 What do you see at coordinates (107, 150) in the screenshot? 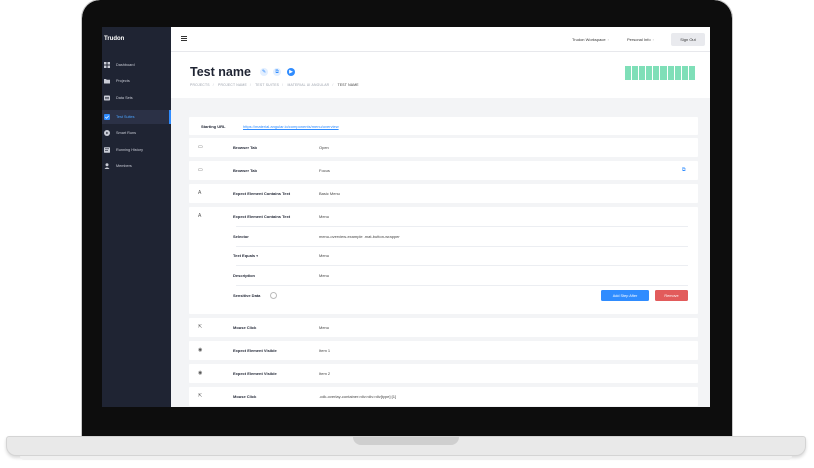
I see `history-icon` at bounding box center [107, 150].